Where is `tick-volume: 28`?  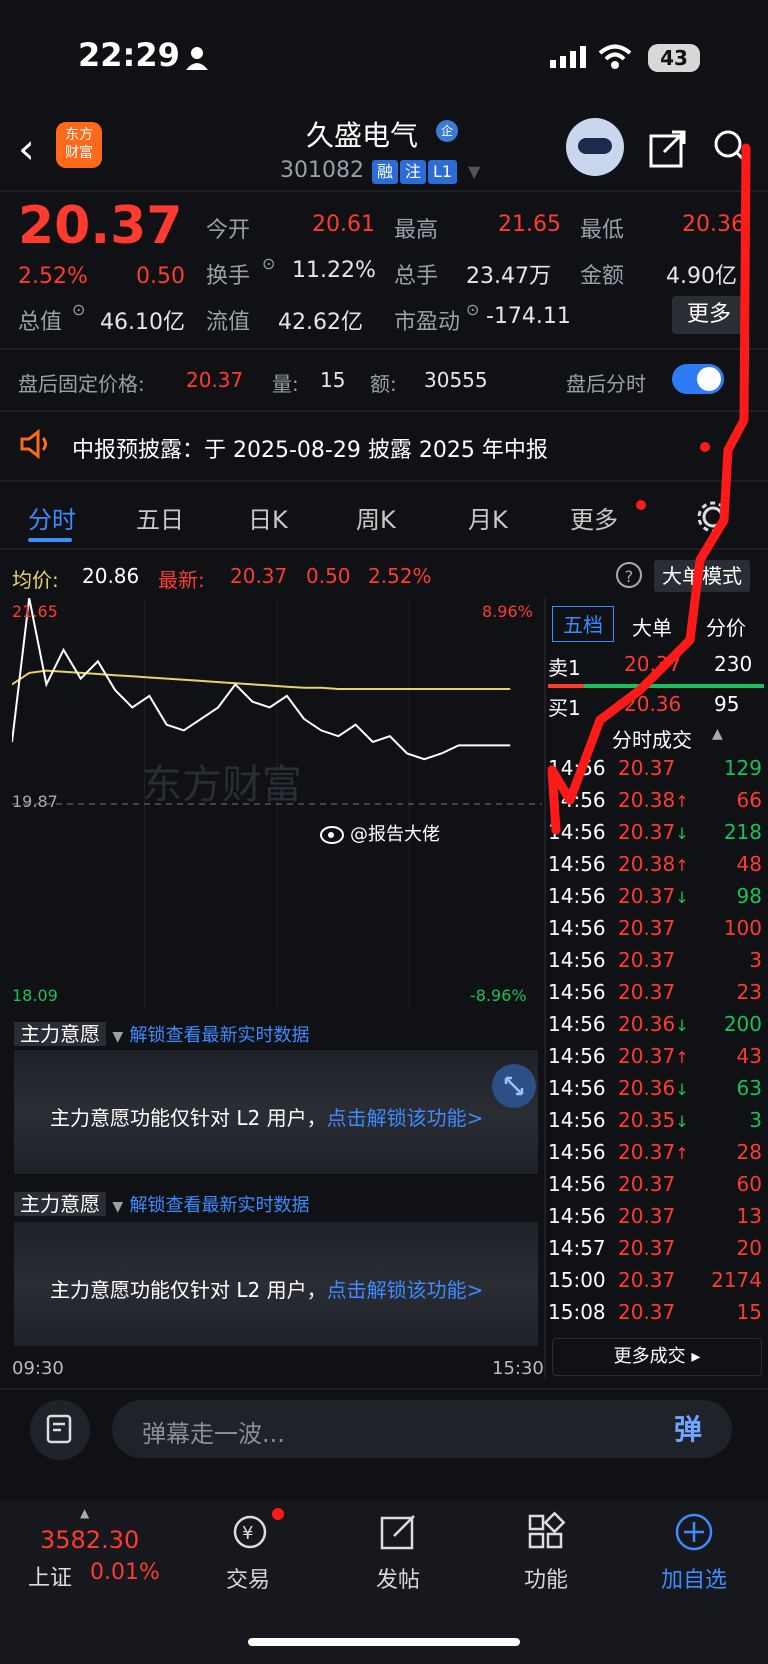 tick-volume: 28 is located at coordinates (749, 1152).